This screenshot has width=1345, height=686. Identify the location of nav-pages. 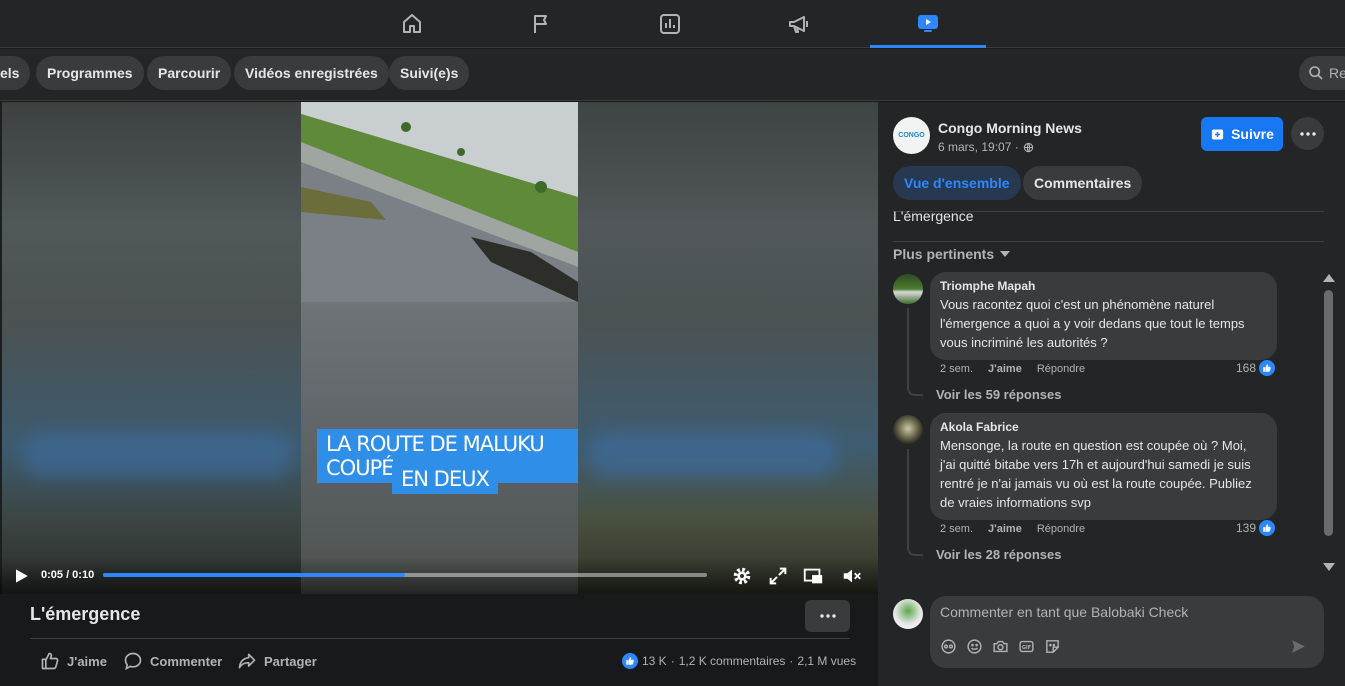
(541, 24).